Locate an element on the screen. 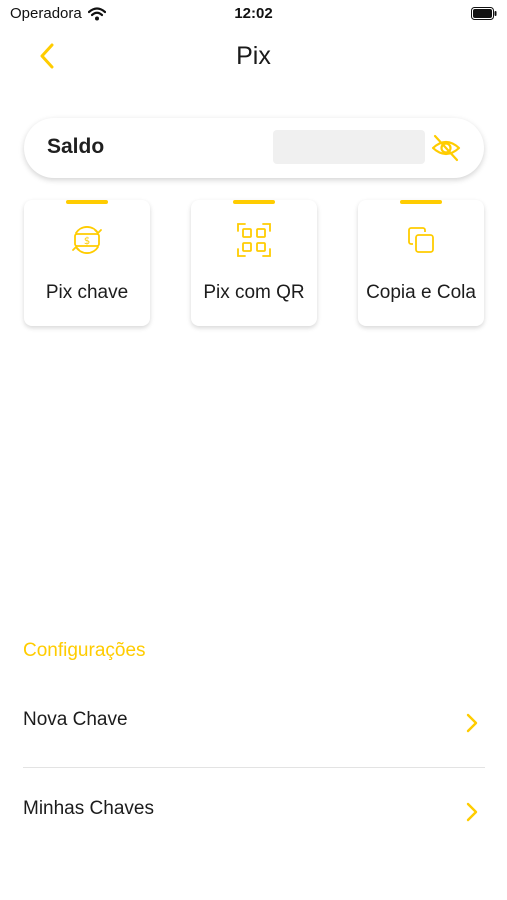  status-time: 12:02 is located at coordinates (253, 13).